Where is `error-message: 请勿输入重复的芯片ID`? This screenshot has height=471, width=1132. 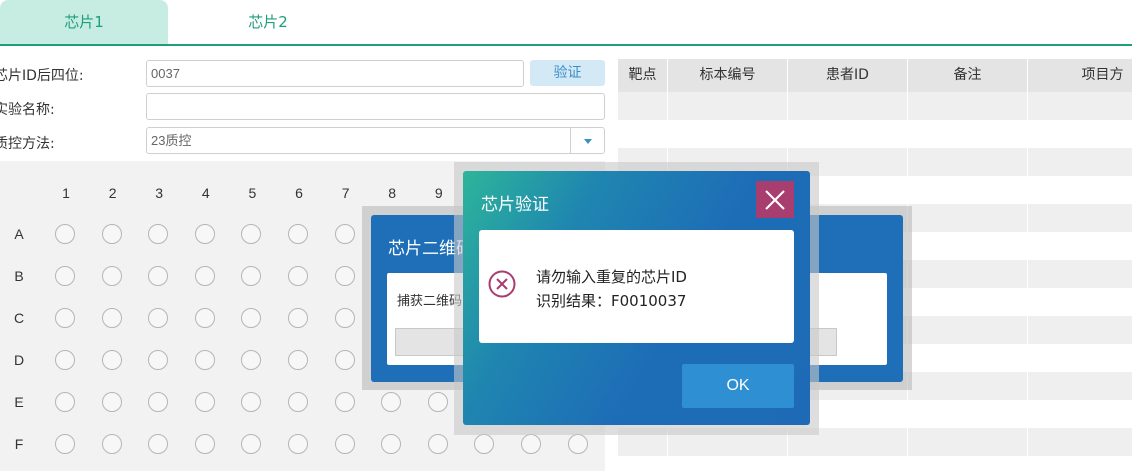
error-message: 请勿输入重复的芯片ID is located at coordinates (611, 277).